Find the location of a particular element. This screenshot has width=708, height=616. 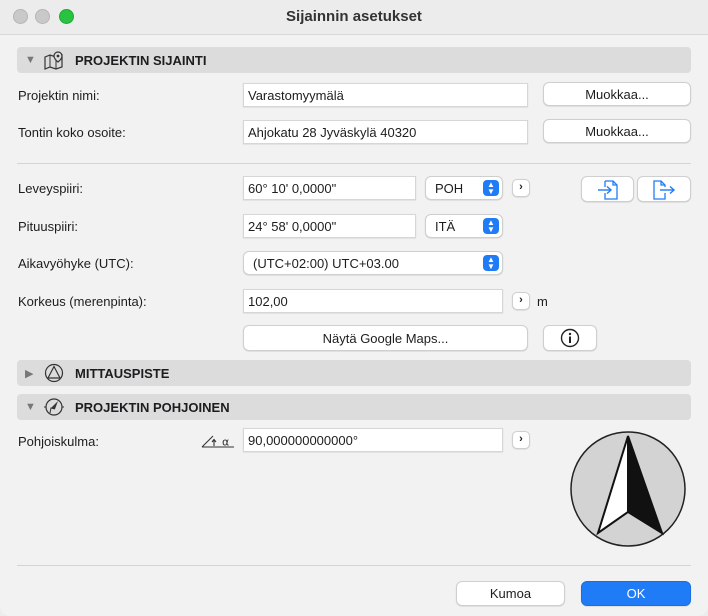

elevation-unit: m is located at coordinates (542, 301).